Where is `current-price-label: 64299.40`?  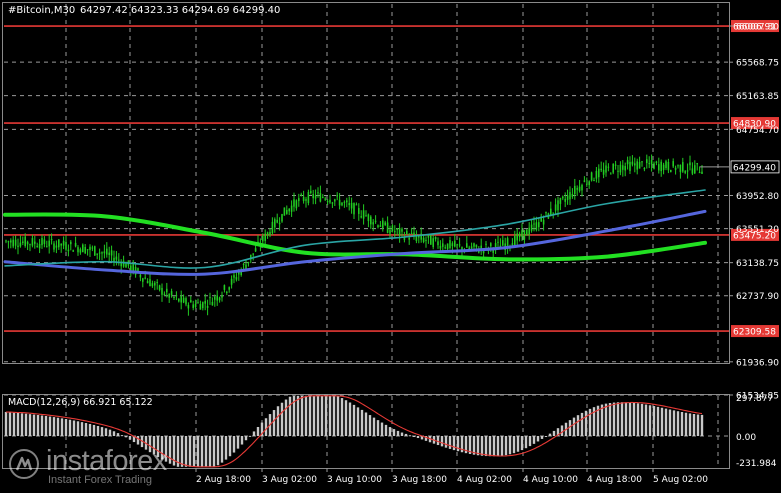
current-price-label: 64299.40 is located at coordinates (754, 168).